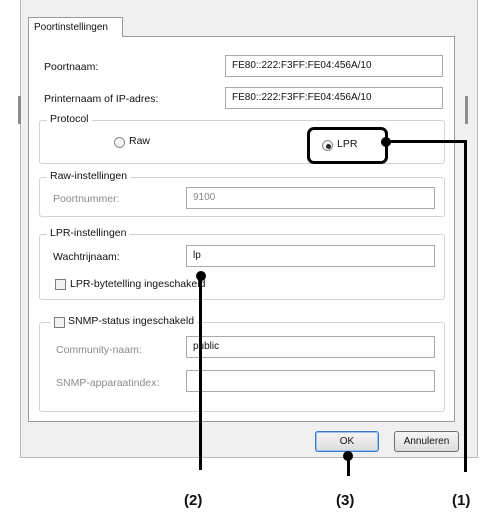  Describe the element at coordinates (71, 67) in the screenshot. I see `port-name-label: Poortnaam:` at that location.